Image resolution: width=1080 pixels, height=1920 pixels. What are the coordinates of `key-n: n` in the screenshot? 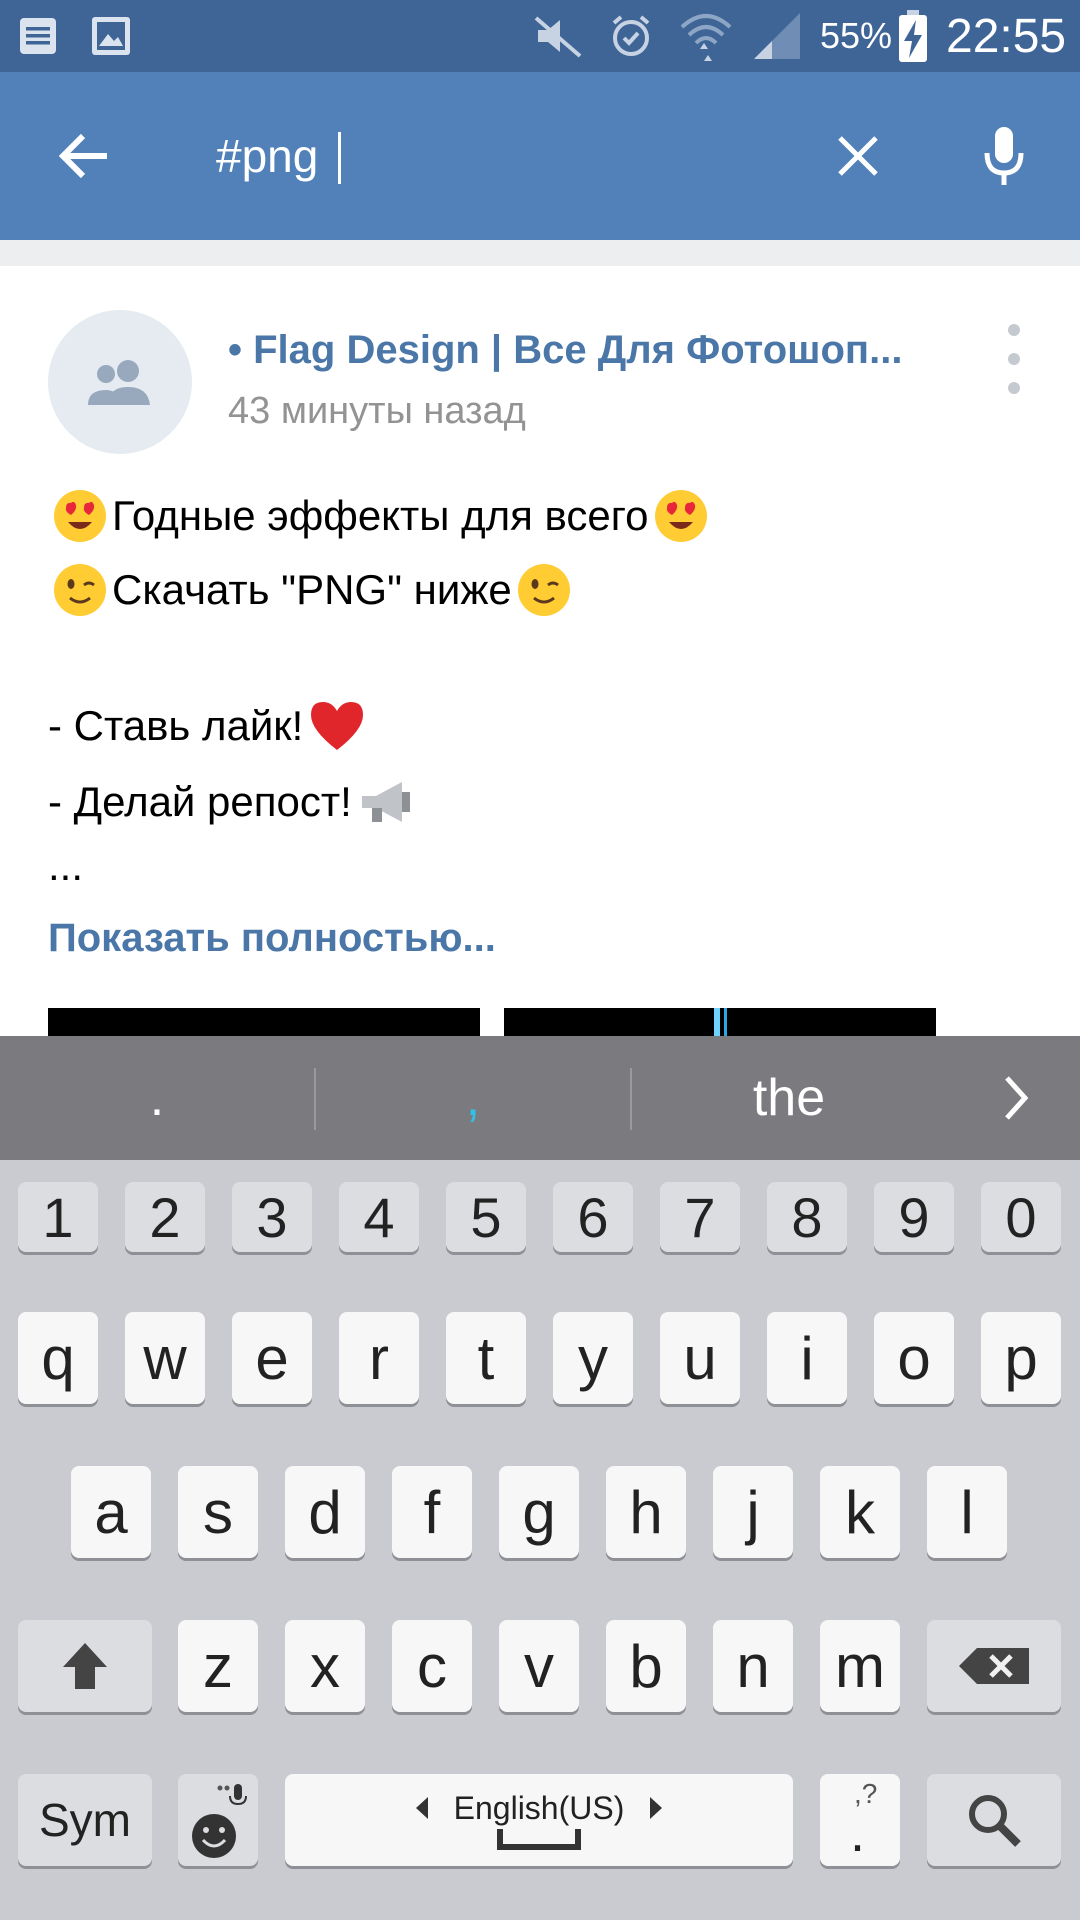 It's located at (753, 1666).